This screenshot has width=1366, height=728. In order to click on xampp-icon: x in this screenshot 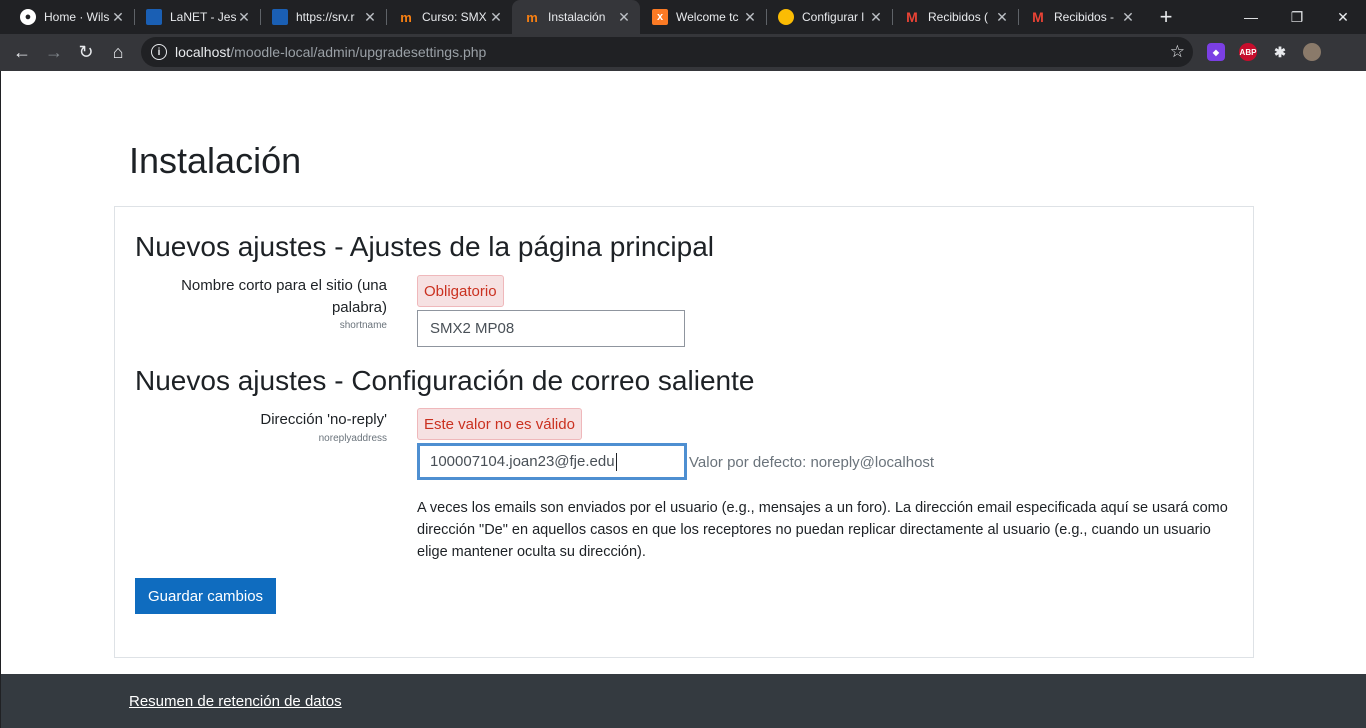, I will do `click(660, 17)`.